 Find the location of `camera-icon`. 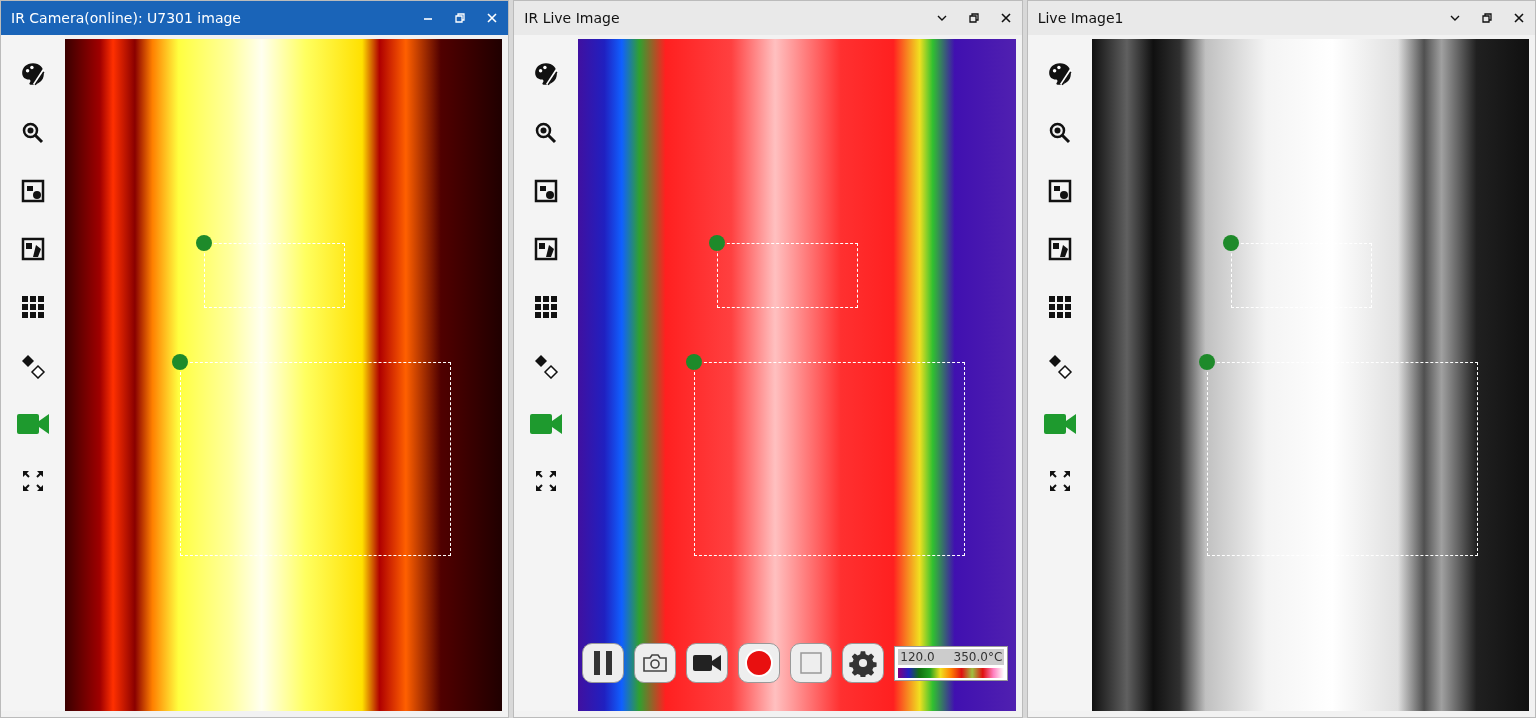

camera-icon is located at coordinates (655, 663).